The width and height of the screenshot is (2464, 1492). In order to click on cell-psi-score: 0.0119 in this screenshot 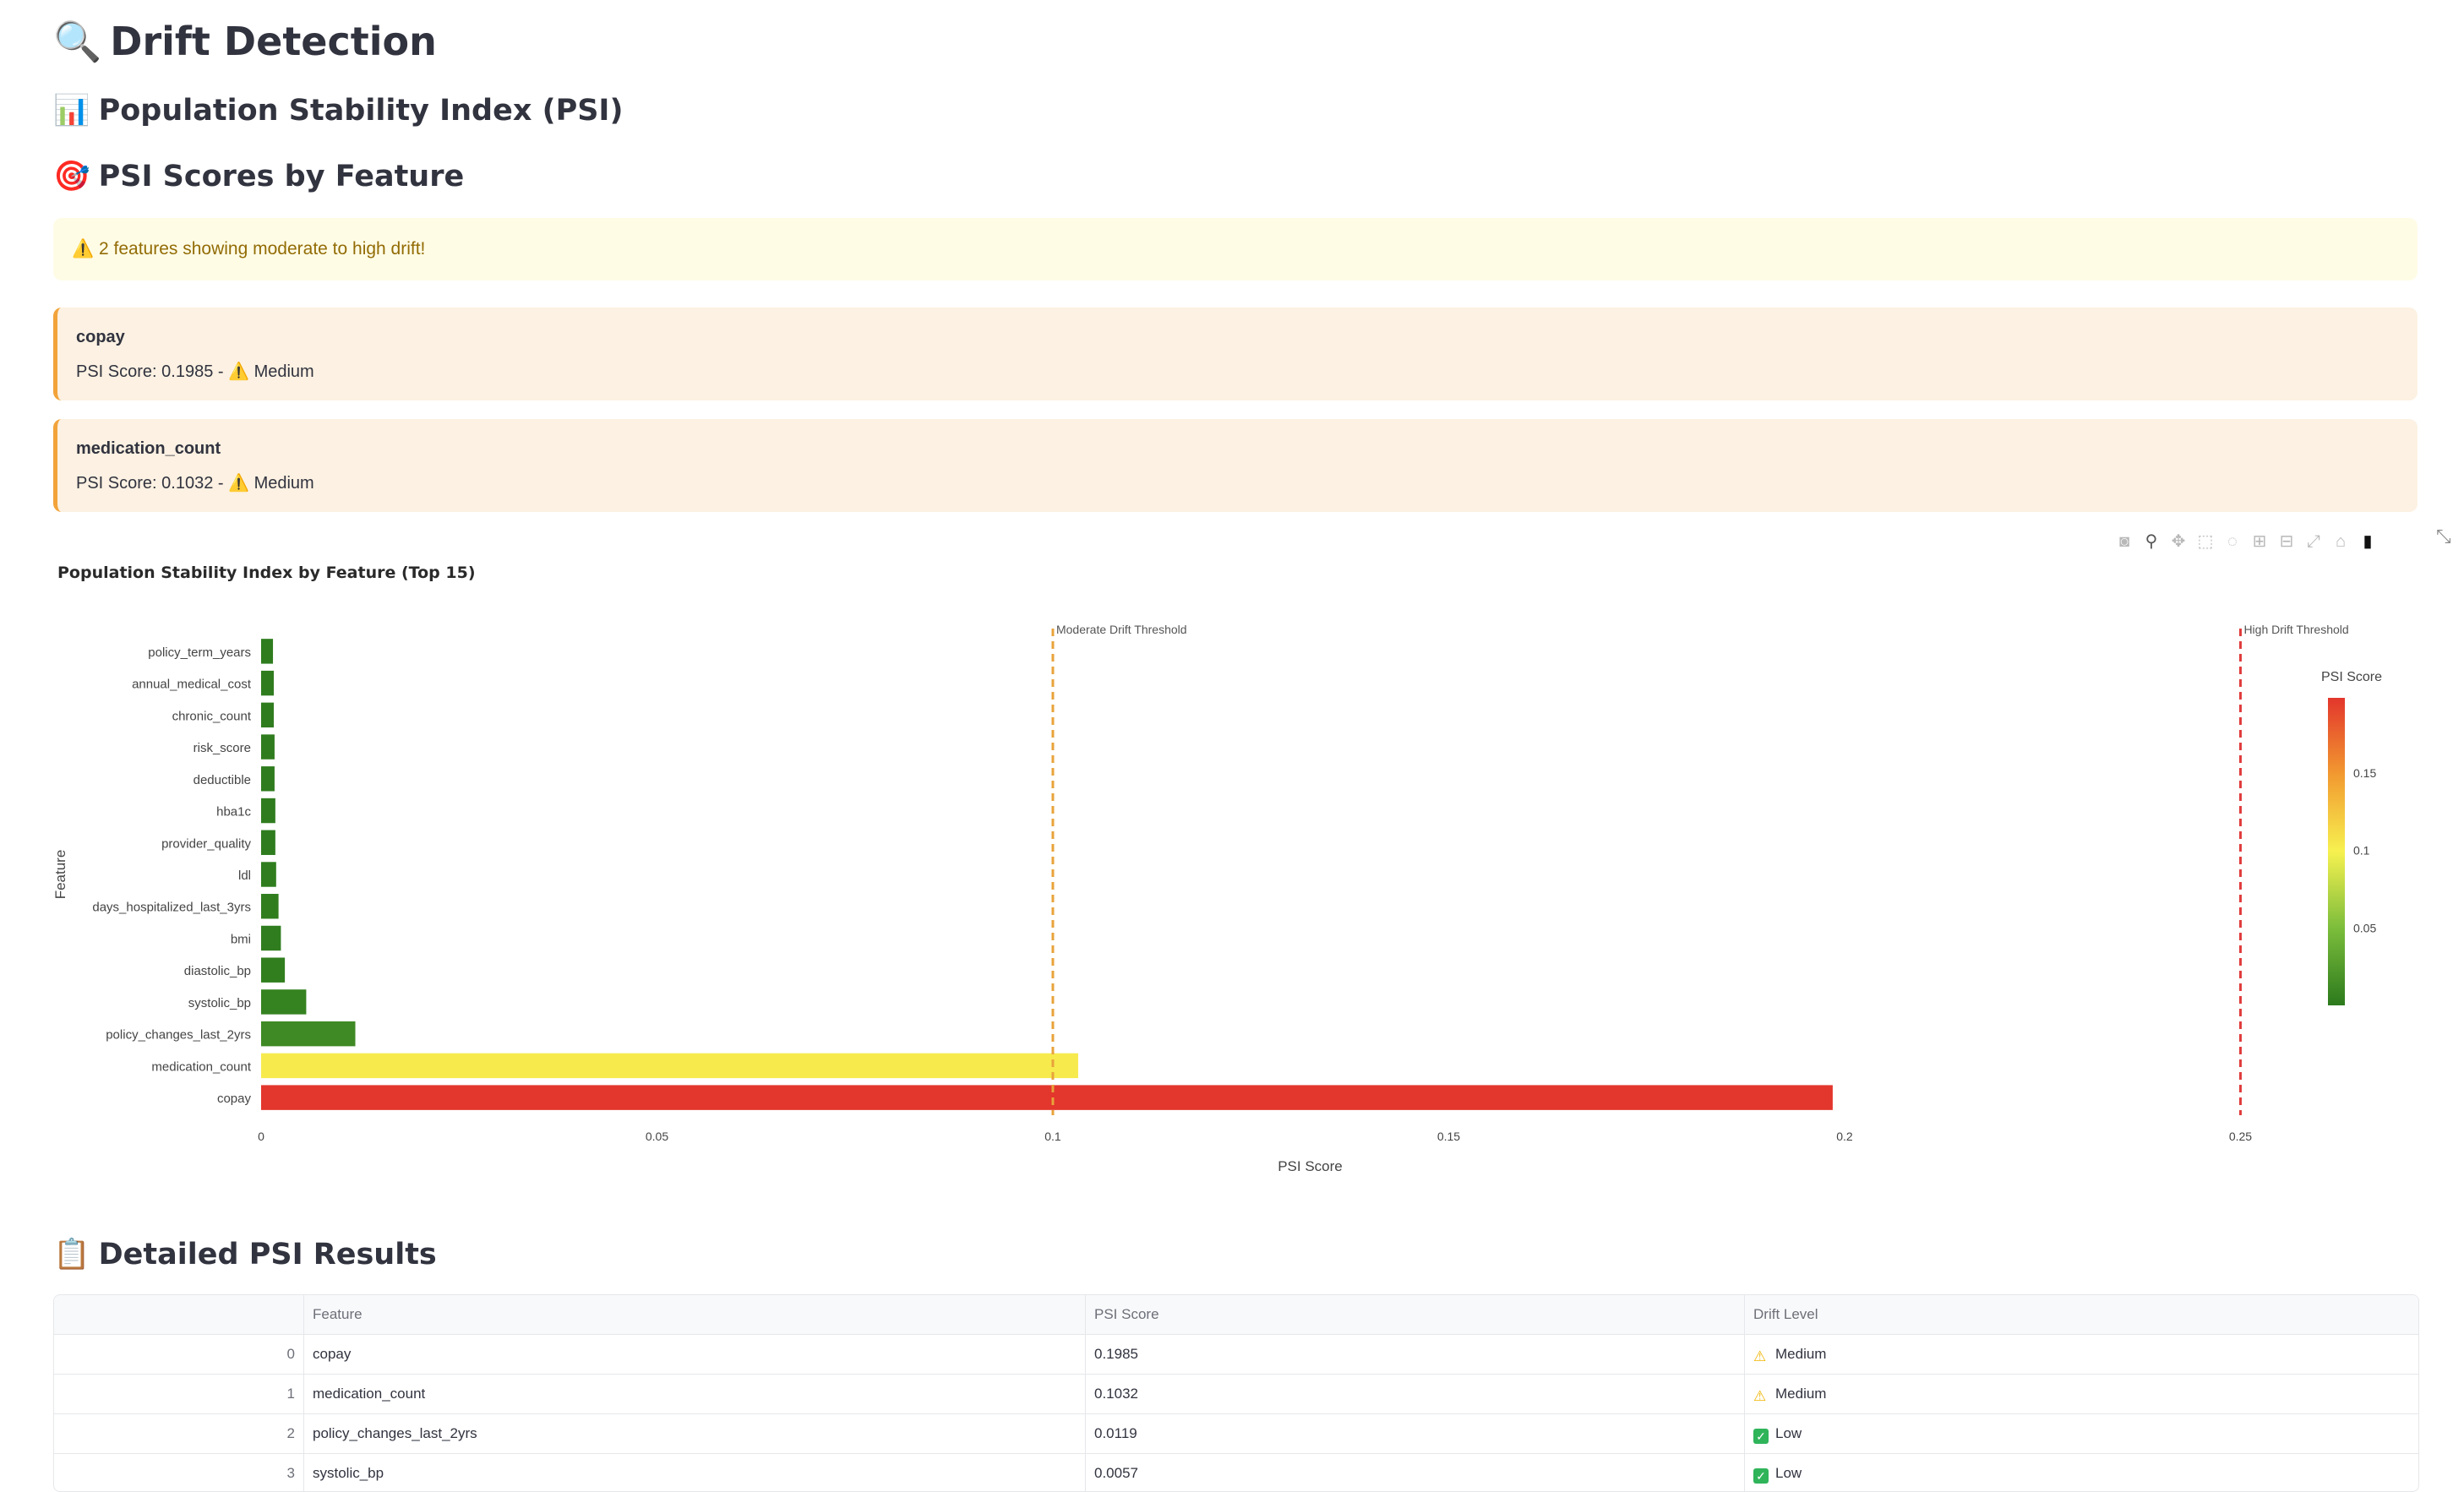, I will do `click(1415, 1433)`.